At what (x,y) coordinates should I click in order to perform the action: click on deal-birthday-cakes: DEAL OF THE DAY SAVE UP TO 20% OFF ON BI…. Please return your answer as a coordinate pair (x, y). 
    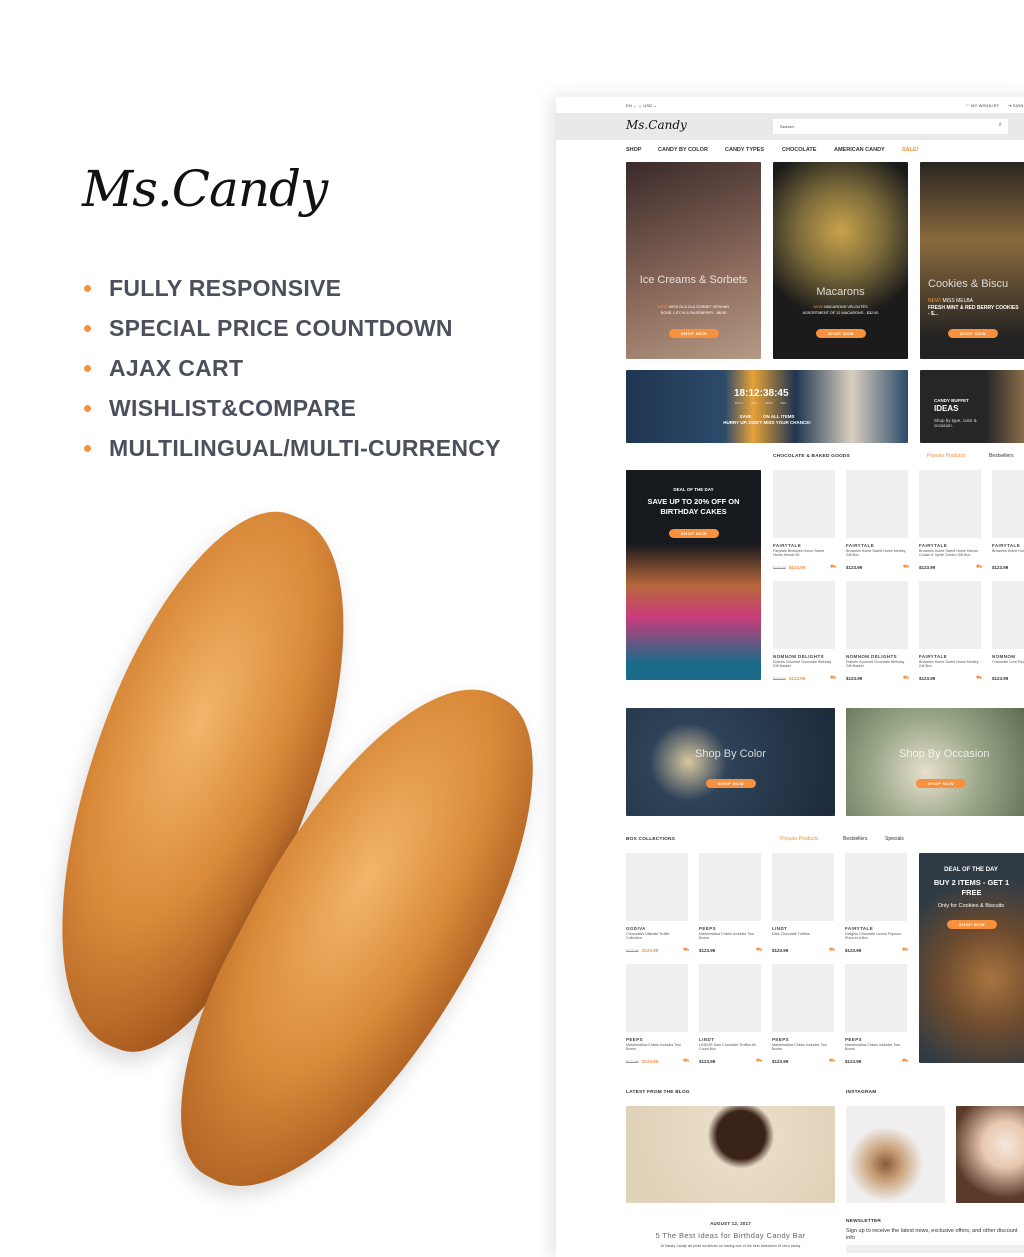
    Looking at the image, I should click on (693, 575).